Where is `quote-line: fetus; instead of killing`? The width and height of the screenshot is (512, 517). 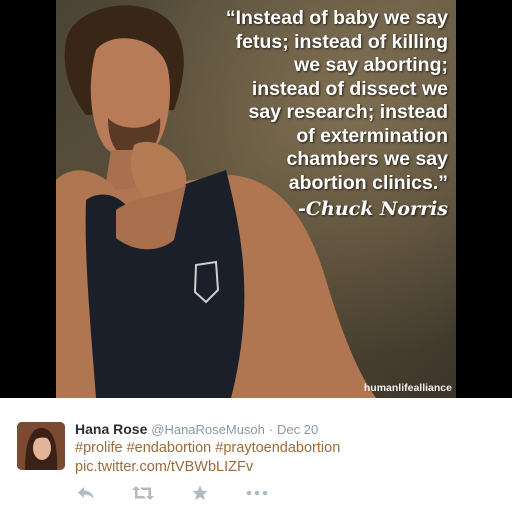
quote-line: fetus; instead of killing is located at coordinates (341, 41).